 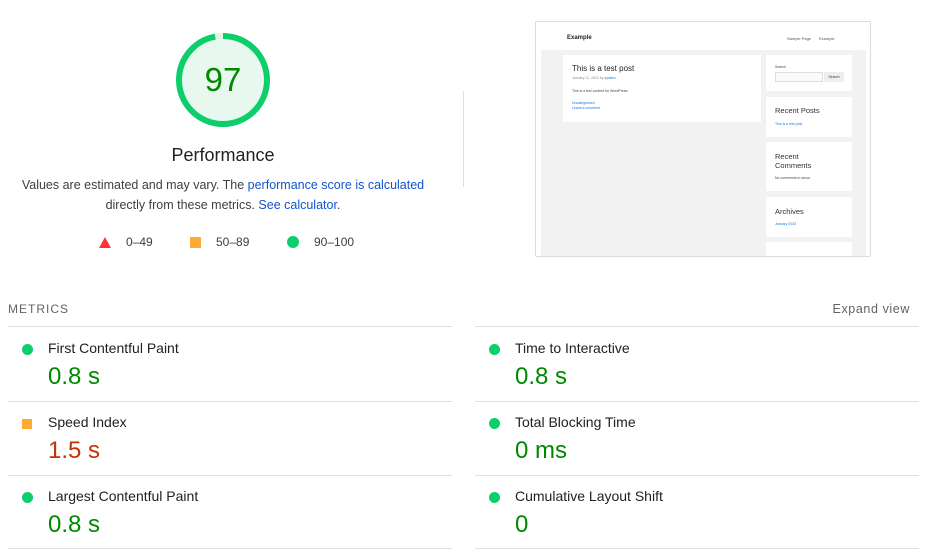 I want to click on thumb-post-meta: January 11, 2022 by system, so click(x=594, y=78).